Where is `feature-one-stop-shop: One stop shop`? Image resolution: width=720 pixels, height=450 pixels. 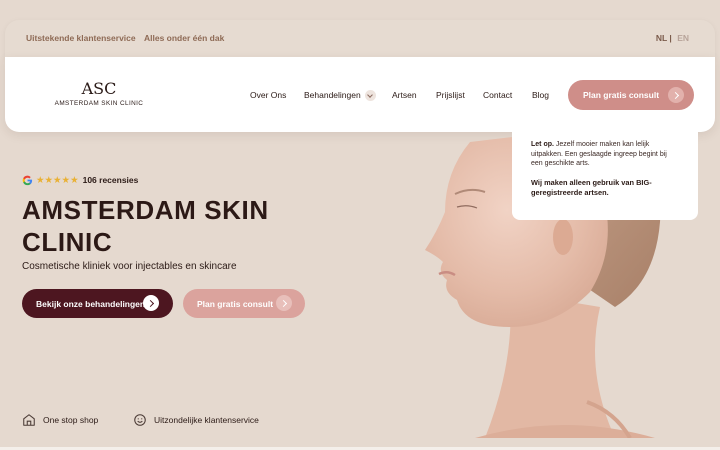 feature-one-stop-shop: One stop shop is located at coordinates (60, 420).